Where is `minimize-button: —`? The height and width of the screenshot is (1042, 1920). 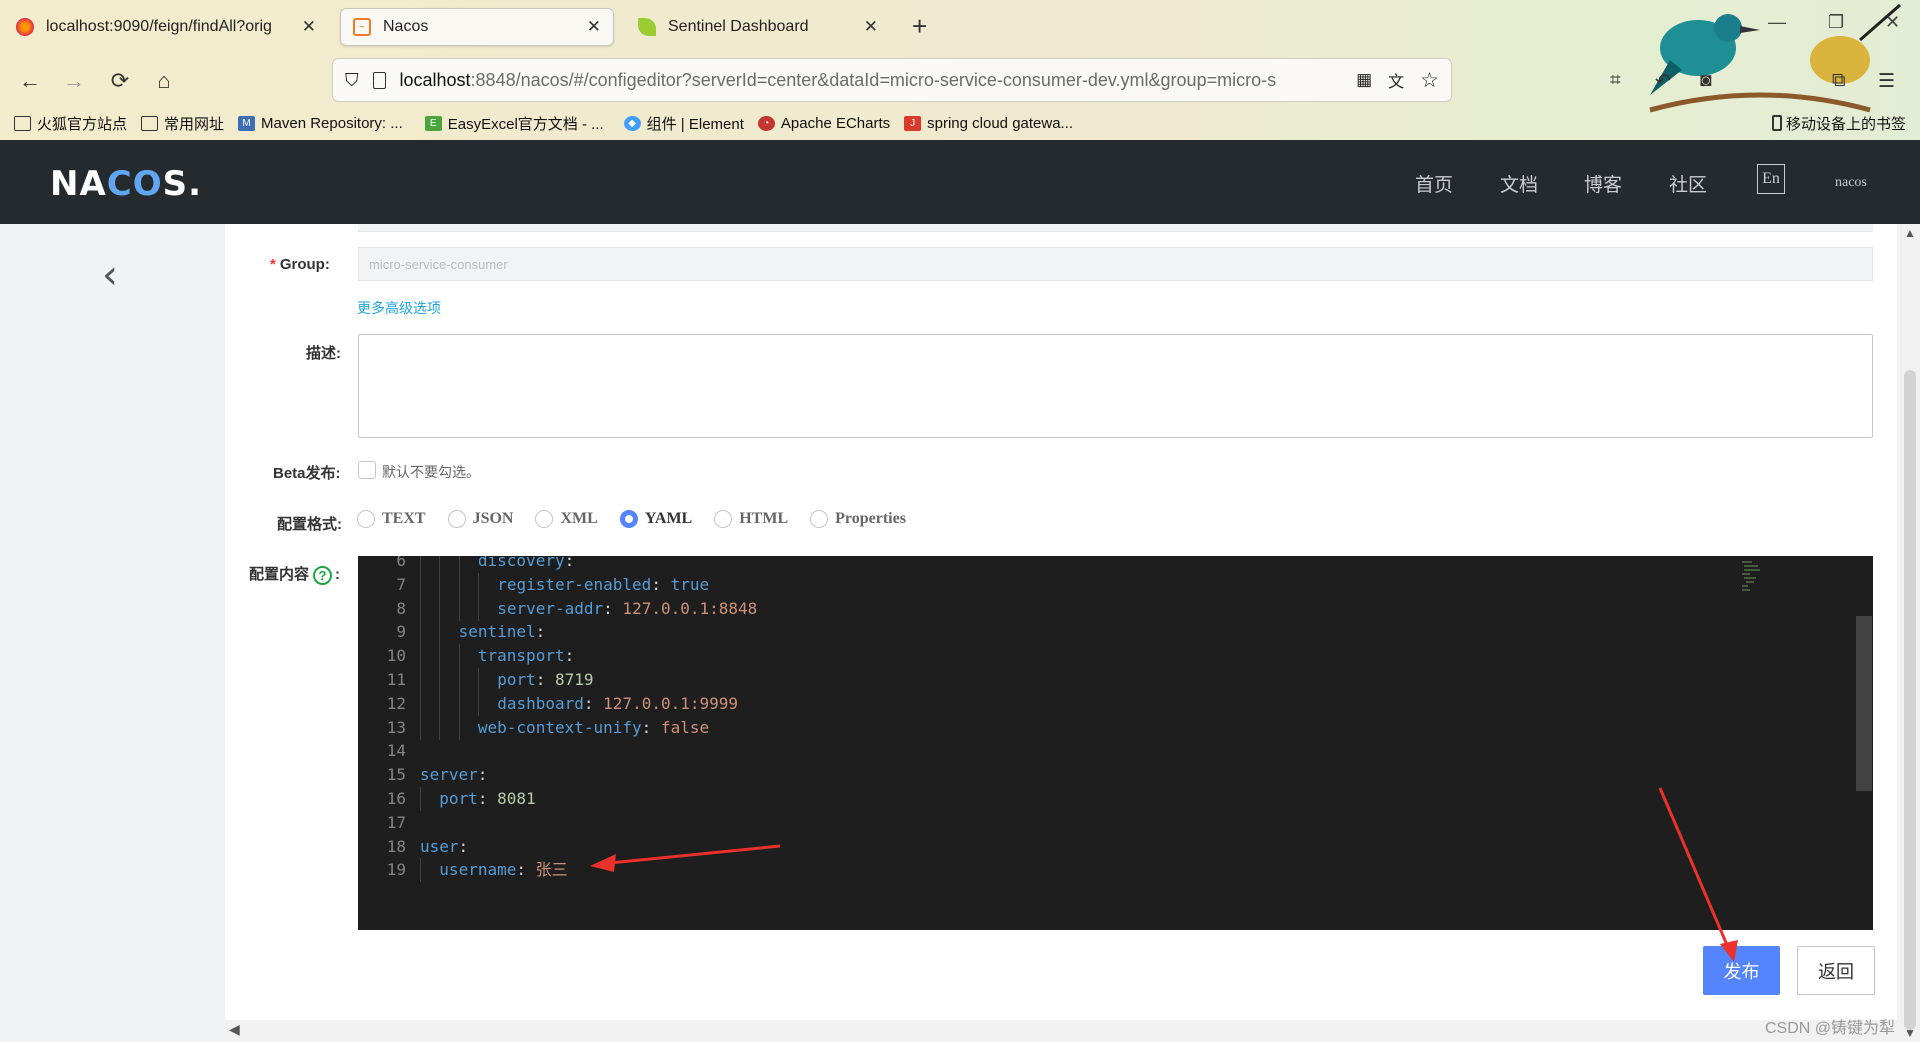 minimize-button: — is located at coordinates (1777, 22).